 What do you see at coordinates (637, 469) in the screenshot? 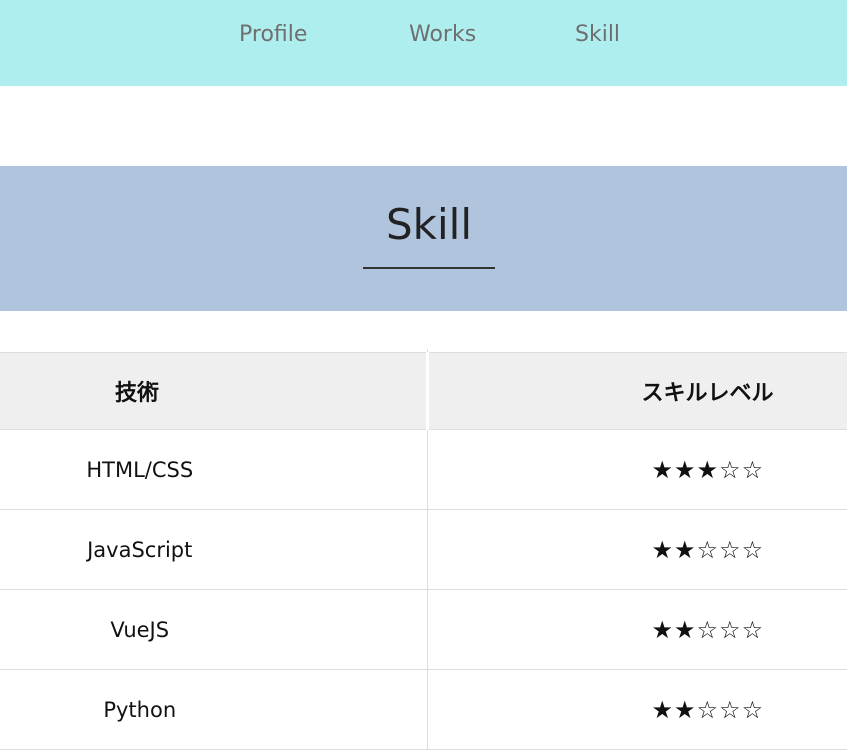
I see `star-rating: ★★★☆☆` at bounding box center [637, 469].